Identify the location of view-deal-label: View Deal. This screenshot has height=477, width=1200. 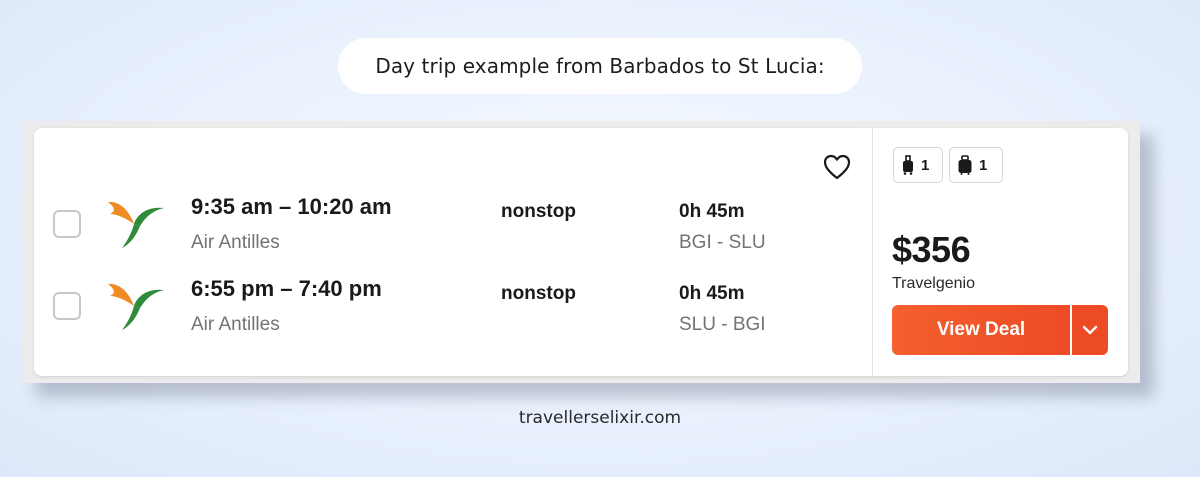
(981, 329).